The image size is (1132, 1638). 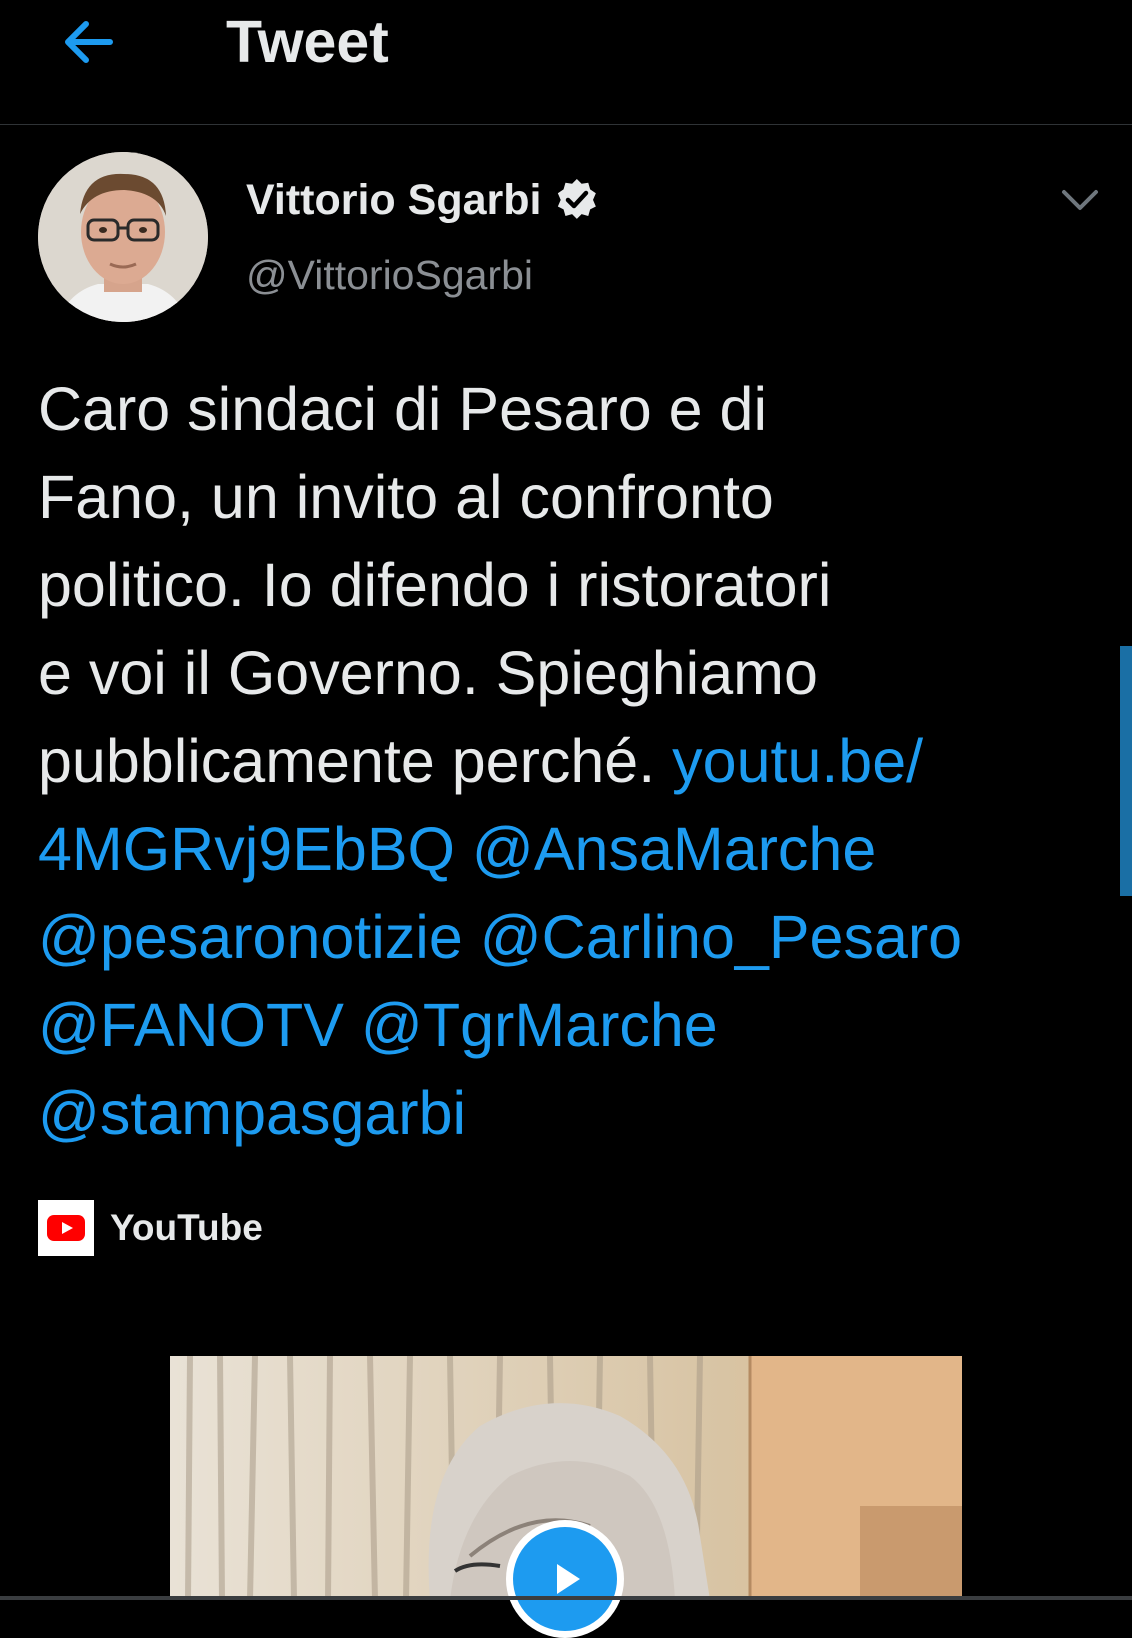 I want to click on youtube-icon, so click(x=66, y=1228).